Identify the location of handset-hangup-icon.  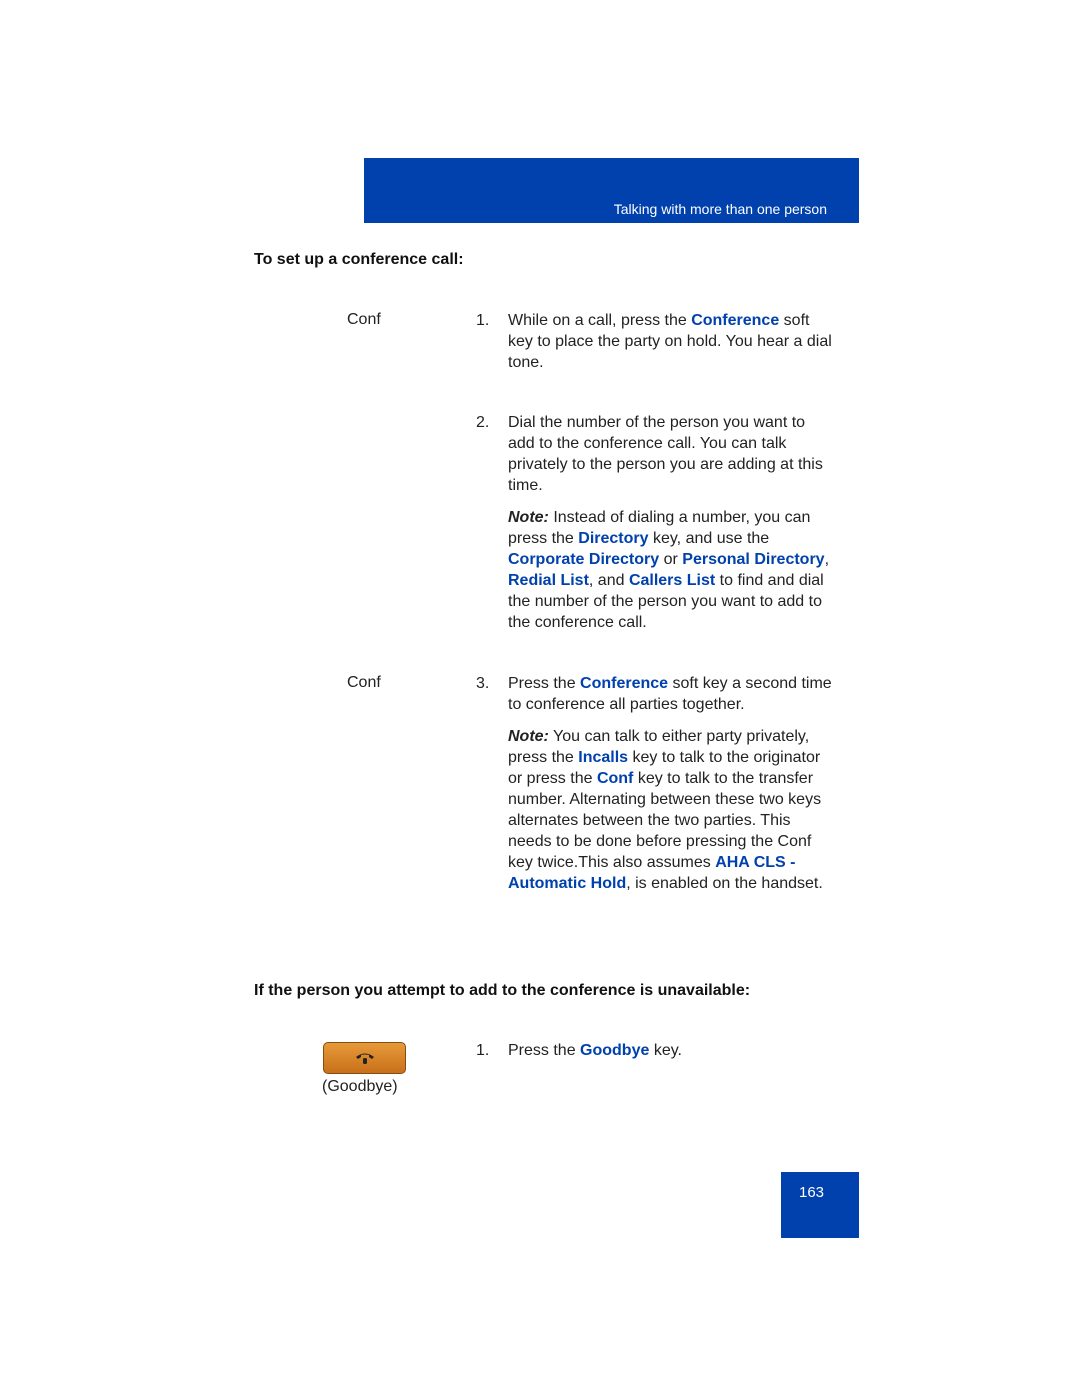
(365, 1058).